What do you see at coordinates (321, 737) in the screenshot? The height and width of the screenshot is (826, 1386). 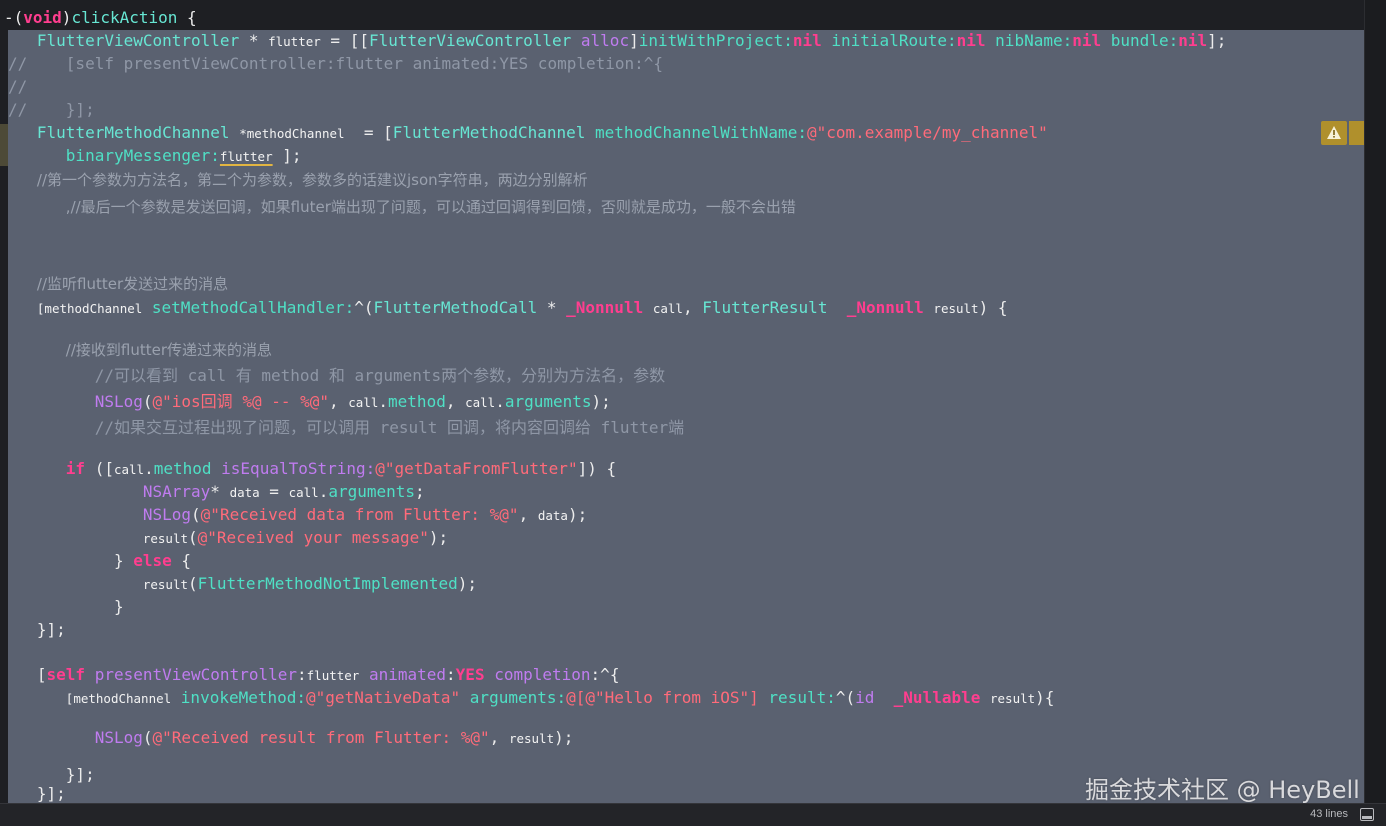 I see `code-token: @"Received result from Flutter: %@"` at bounding box center [321, 737].